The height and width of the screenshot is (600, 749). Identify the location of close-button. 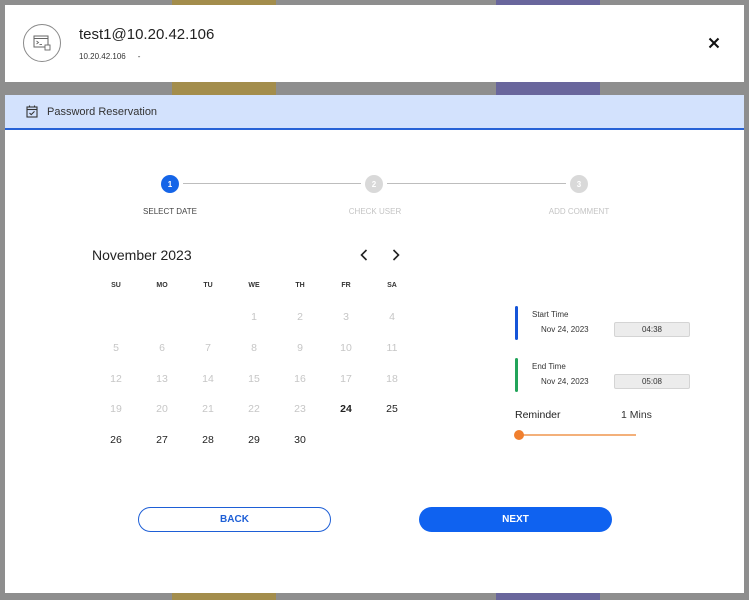
(714, 43).